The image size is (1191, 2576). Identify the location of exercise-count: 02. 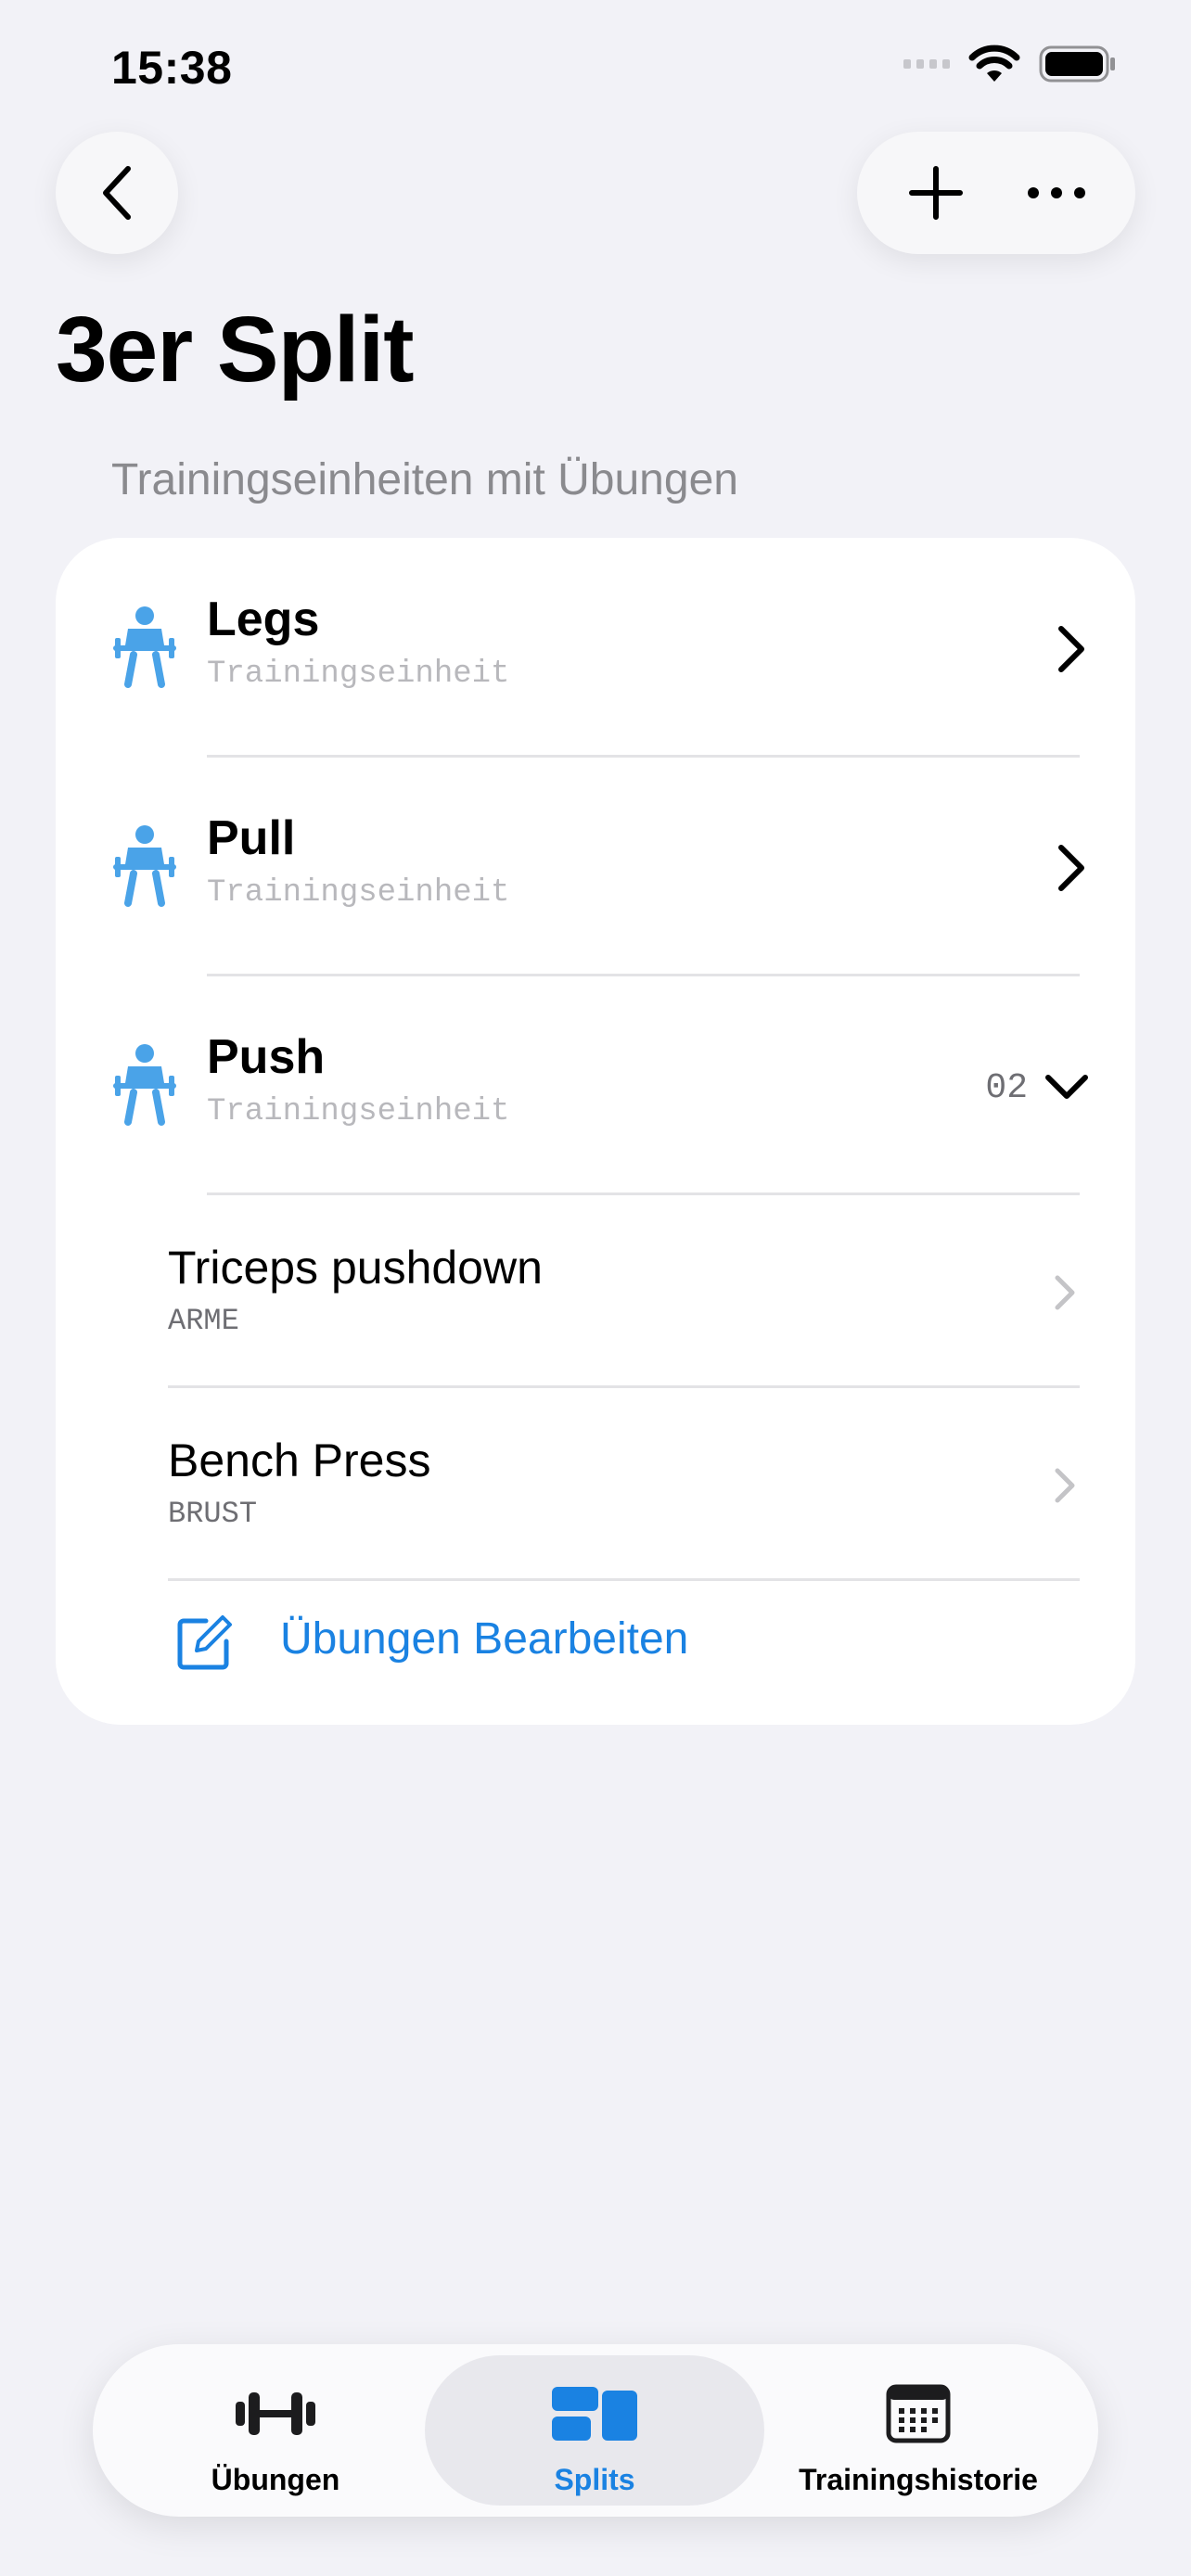
(1007, 1088).